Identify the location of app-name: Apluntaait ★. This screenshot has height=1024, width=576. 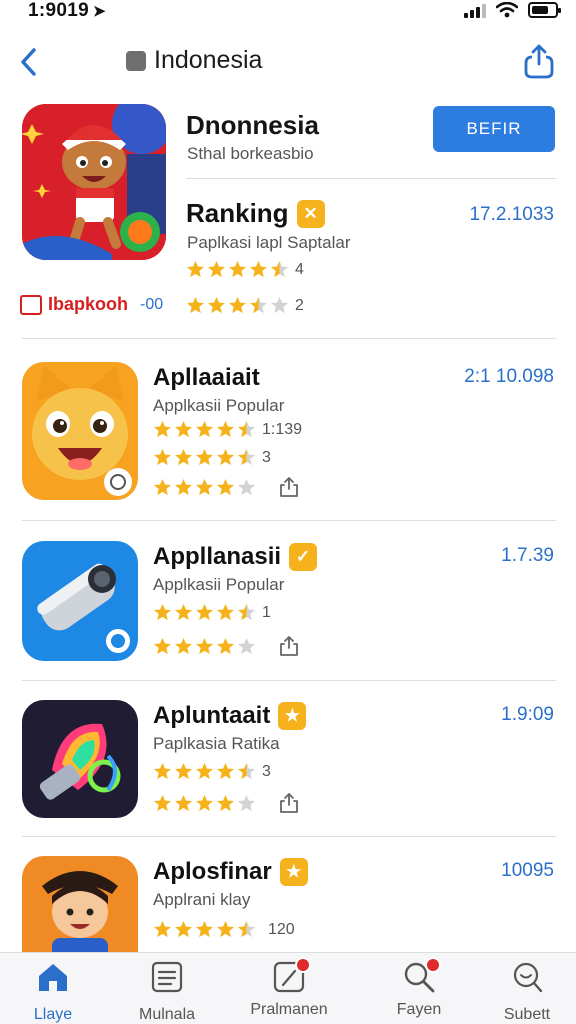
(230, 716).